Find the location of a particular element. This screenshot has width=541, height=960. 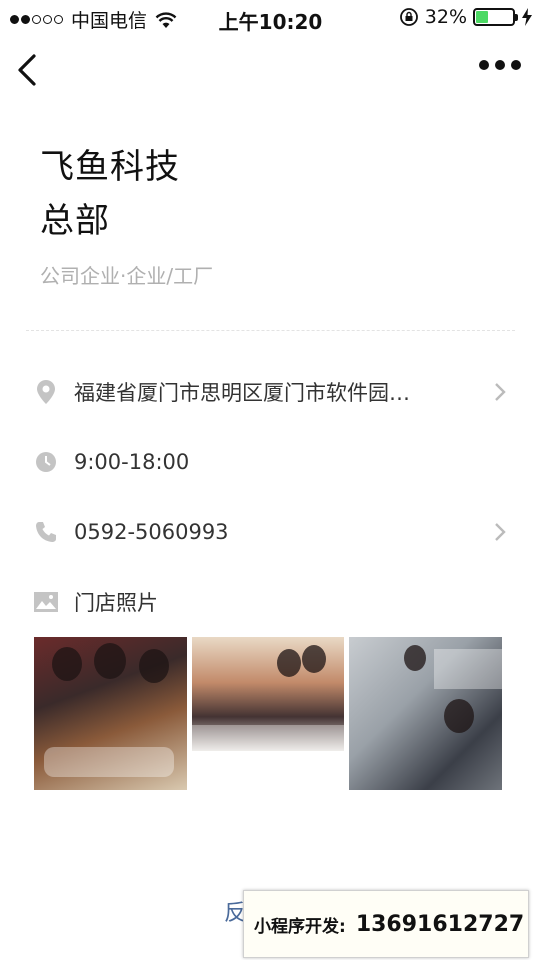

hours-text: 9:00-18:00 is located at coordinates (132, 462).